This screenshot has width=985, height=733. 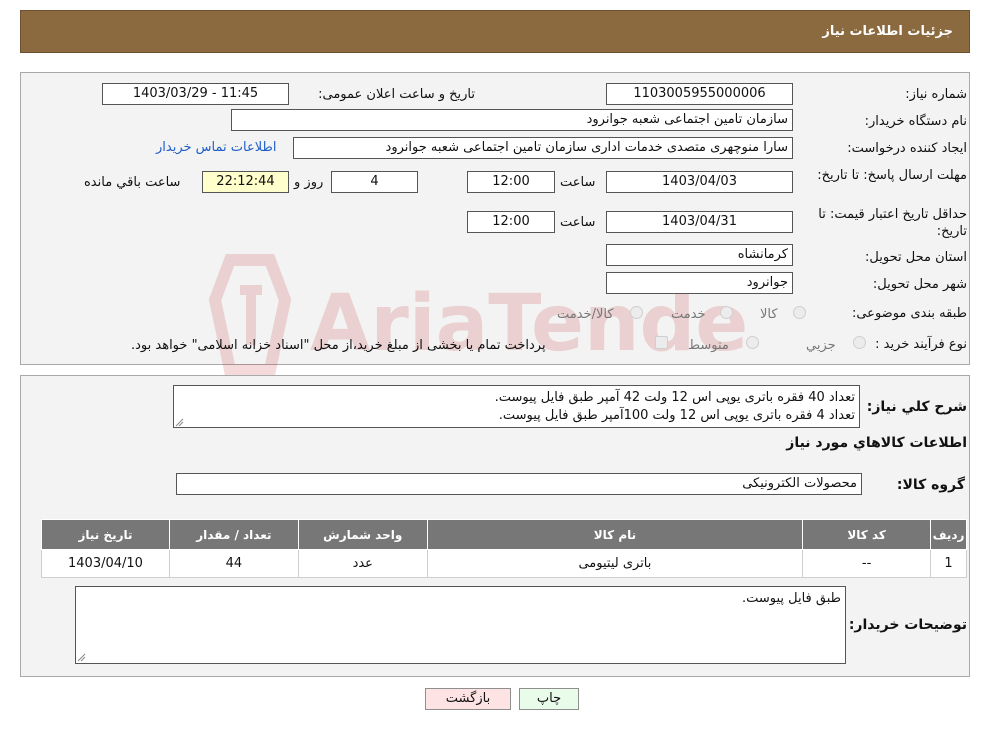 I want to click on col-date: تاريخ نياز, so click(x=105, y=534).